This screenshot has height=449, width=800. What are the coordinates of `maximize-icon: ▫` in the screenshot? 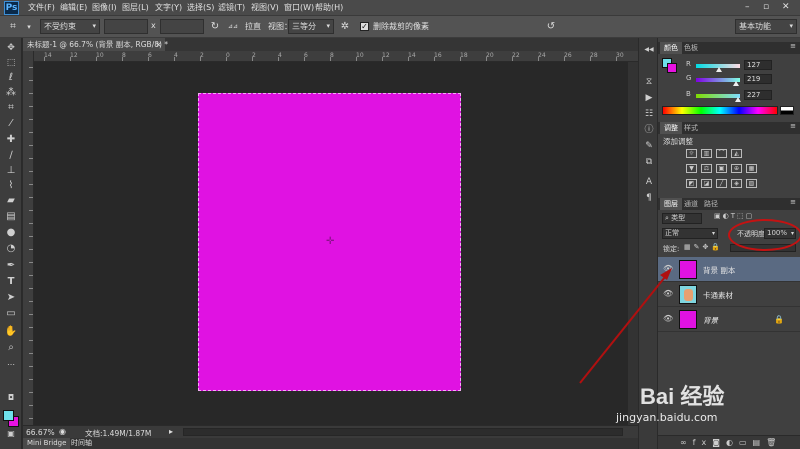 It's located at (766, 7).